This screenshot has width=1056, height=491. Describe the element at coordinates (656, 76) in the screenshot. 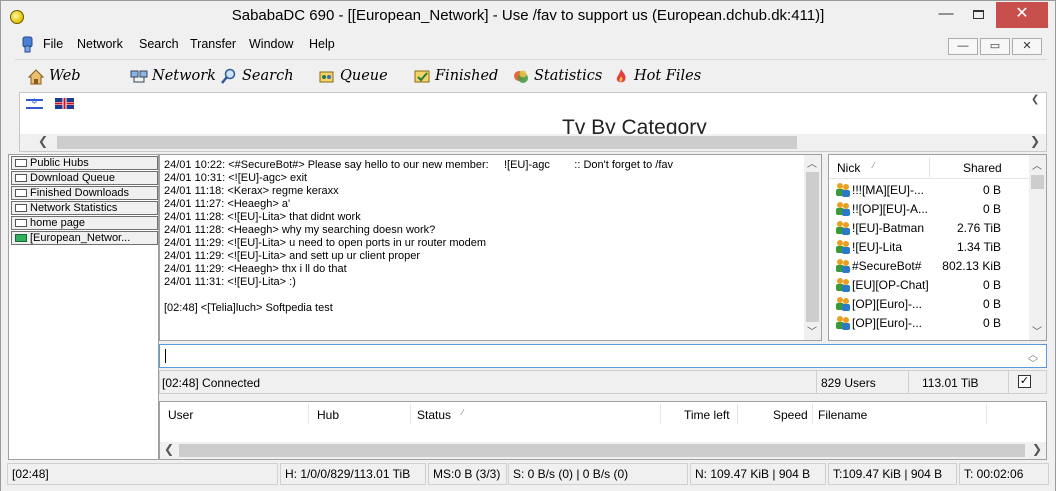

I see `toolbar-hot-files-button: Hot Files` at that location.